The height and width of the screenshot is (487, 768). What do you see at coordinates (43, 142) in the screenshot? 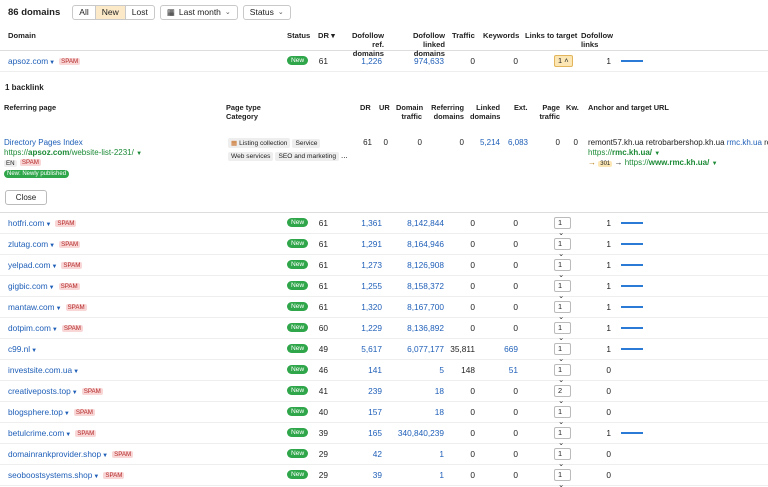
I see `referring-page-title: Directory Pages Index` at bounding box center [43, 142].